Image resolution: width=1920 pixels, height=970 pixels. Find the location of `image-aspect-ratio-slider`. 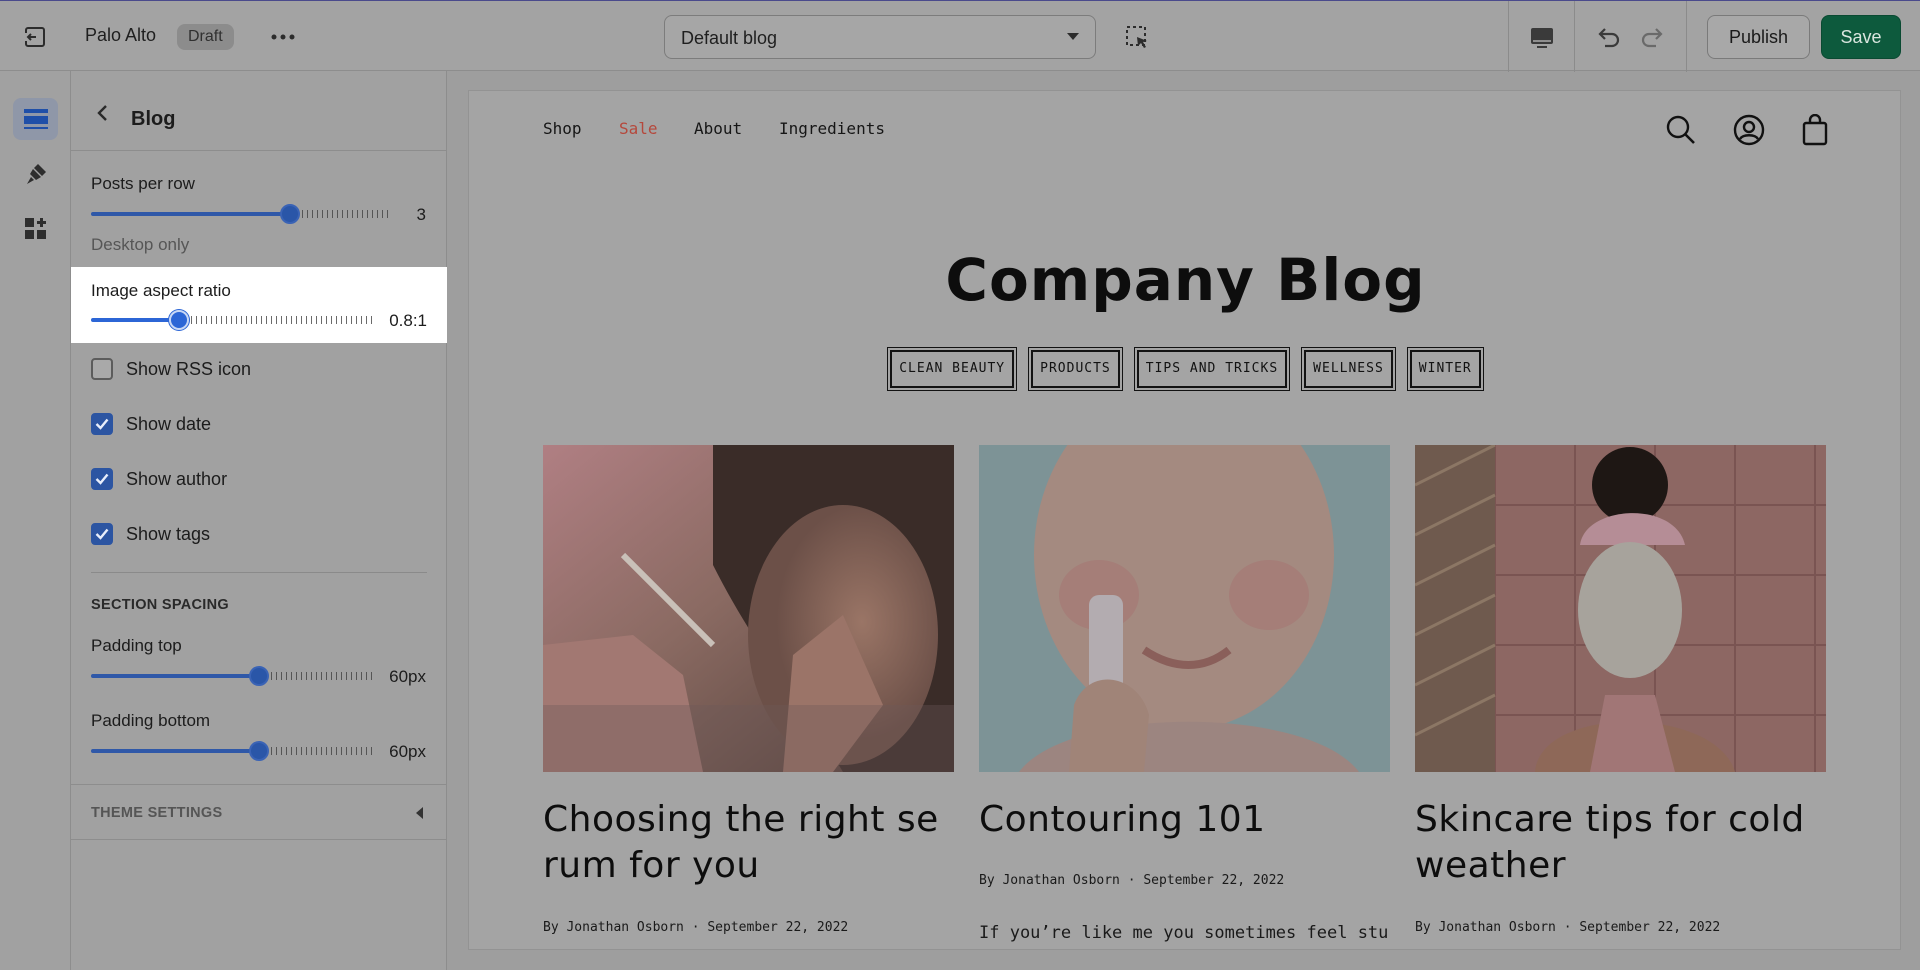

image-aspect-ratio-slider is located at coordinates (233, 320).